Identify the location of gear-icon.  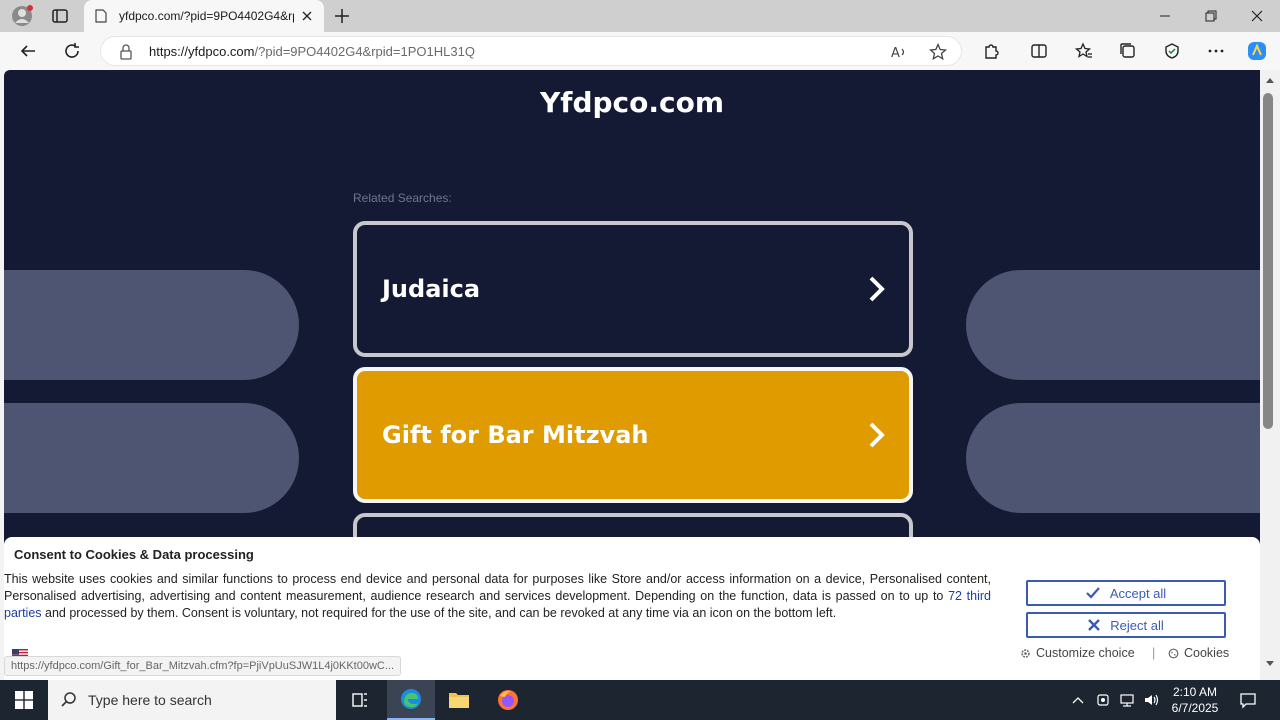
(1025, 653).